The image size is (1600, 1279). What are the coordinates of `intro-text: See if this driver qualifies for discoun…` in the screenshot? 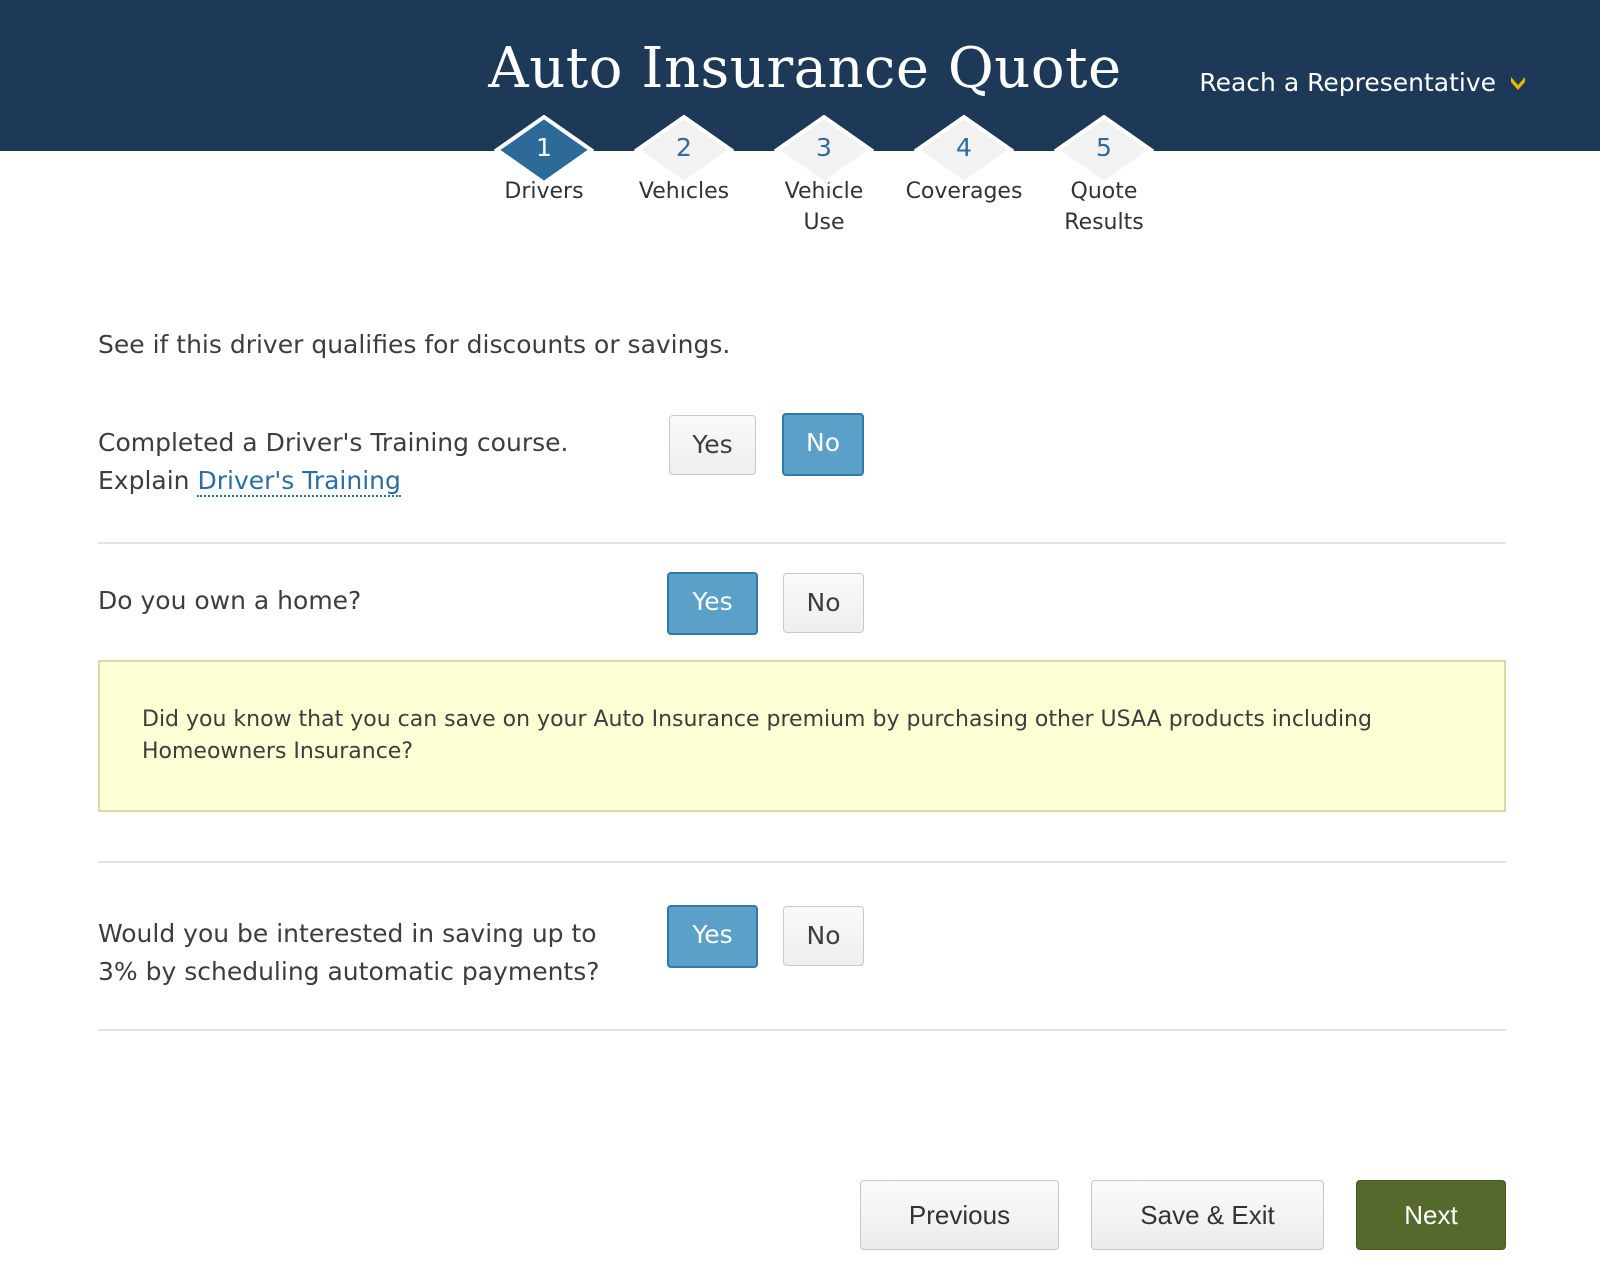 It's located at (414, 344).